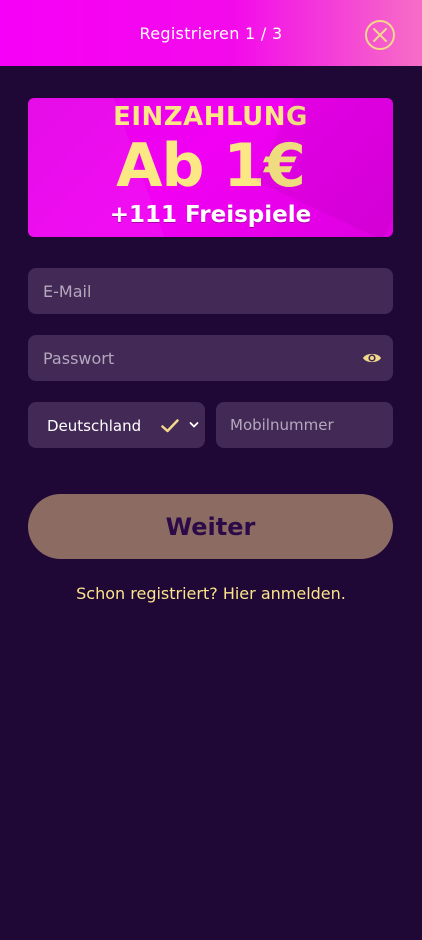 Image resolution: width=422 pixels, height=940 pixels. What do you see at coordinates (210, 215) in the screenshot?
I see `banner-freespins: +111 Freispiele` at bounding box center [210, 215].